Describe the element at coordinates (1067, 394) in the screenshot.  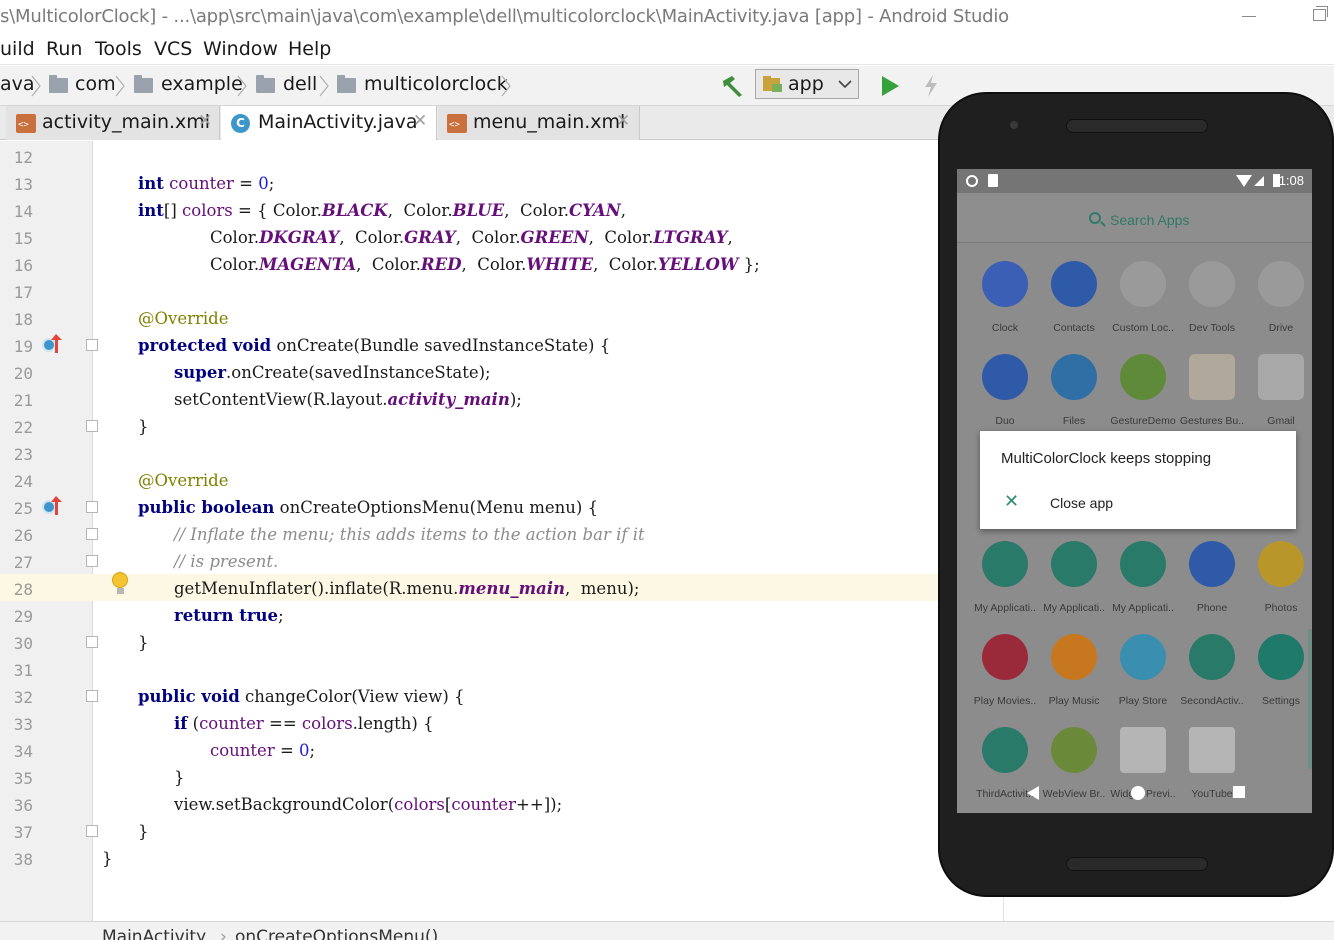
I see `app-files: Files` at that location.